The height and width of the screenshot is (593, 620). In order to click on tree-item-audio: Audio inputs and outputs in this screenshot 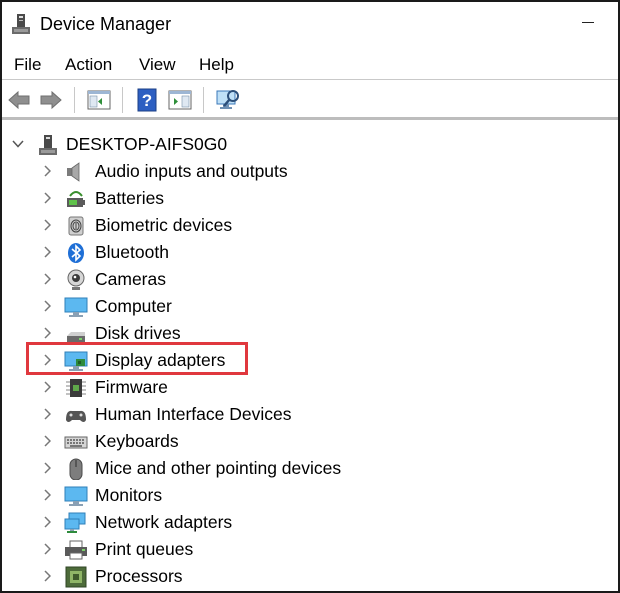, I will do `click(310, 172)`.